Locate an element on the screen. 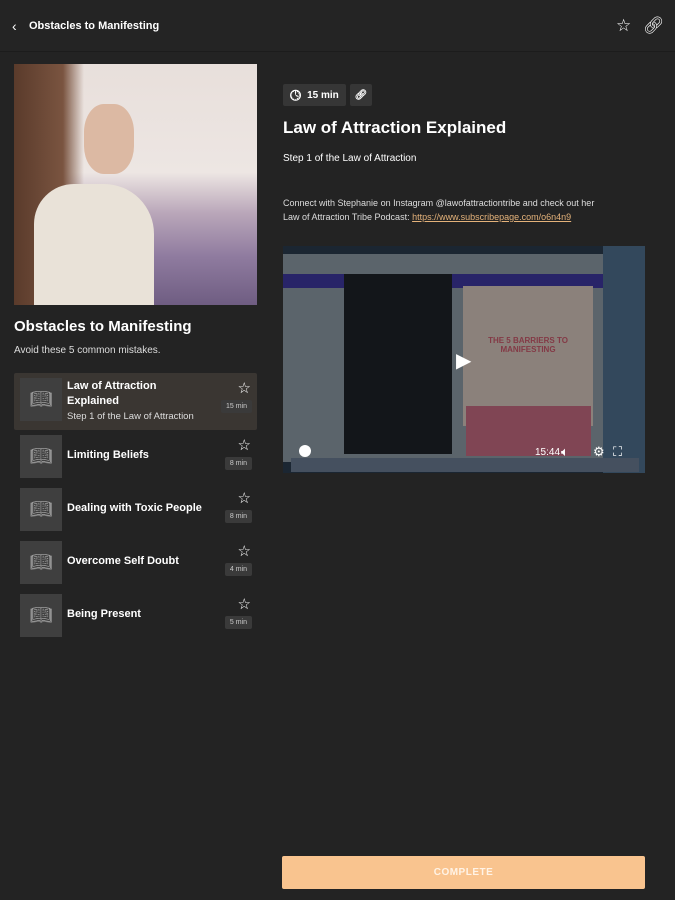 This screenshot has width=675, height=900. duration-text: 15 min is located at coordinates (323, 95).